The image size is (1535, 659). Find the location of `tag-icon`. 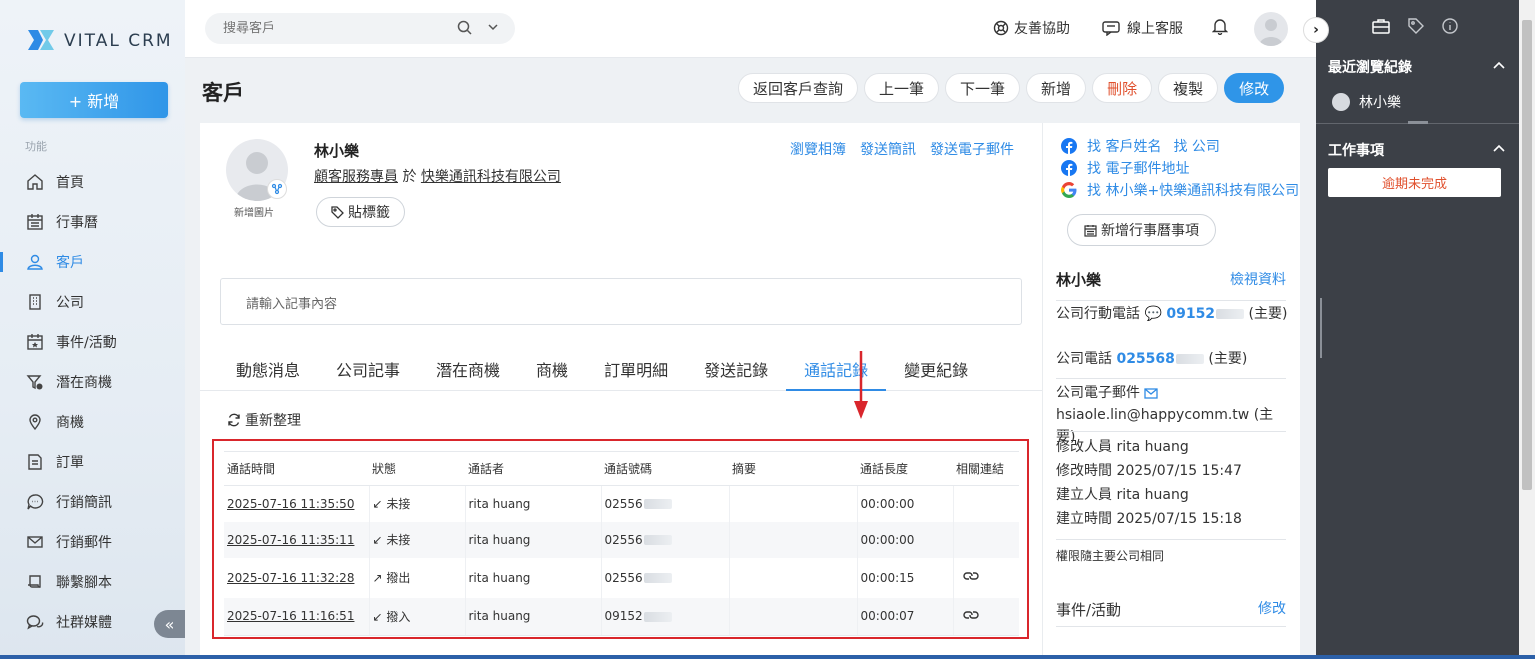

tag-icon is located at coordinates (1416, 26).